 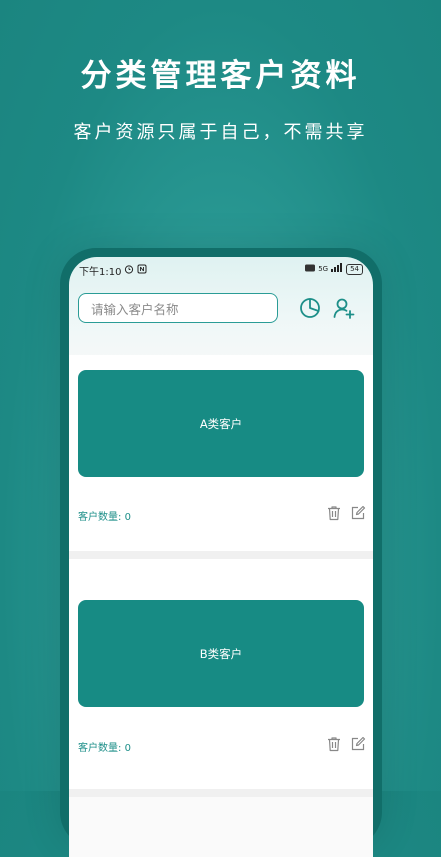 I want to click on status-bar: 下午1:10 5G 54, so click(x=221, y=269).